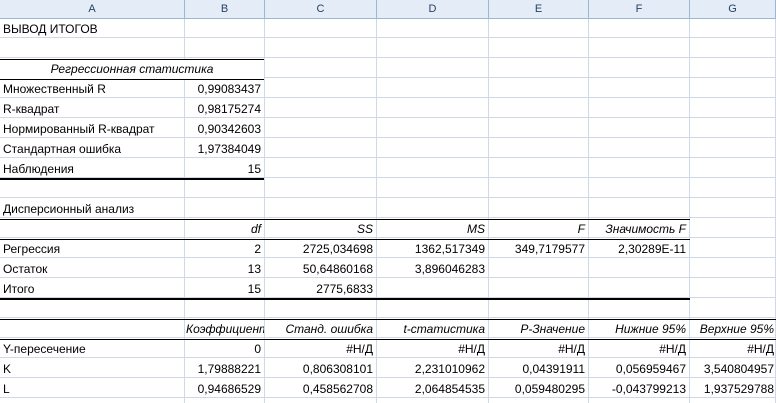 Image resolution: width=776 pixels, height=403 pixels. Describe the element at coordinates (224, 89) in the screenshot. I see `stat-value: 0,99083437` at that location.